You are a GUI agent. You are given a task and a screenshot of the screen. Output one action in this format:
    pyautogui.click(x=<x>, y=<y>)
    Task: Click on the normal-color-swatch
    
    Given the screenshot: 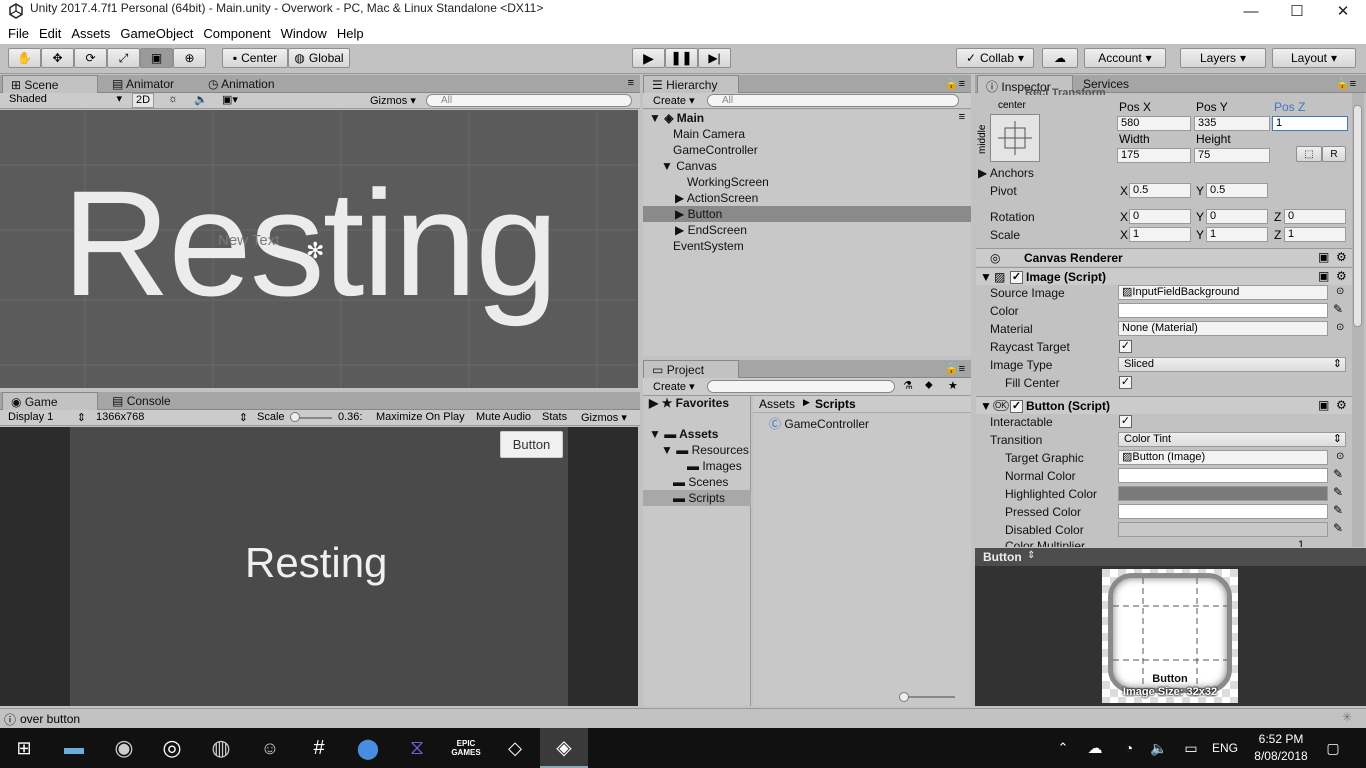 What is the action you would take?
    pyautogui.click(x=1223, y=475)
    